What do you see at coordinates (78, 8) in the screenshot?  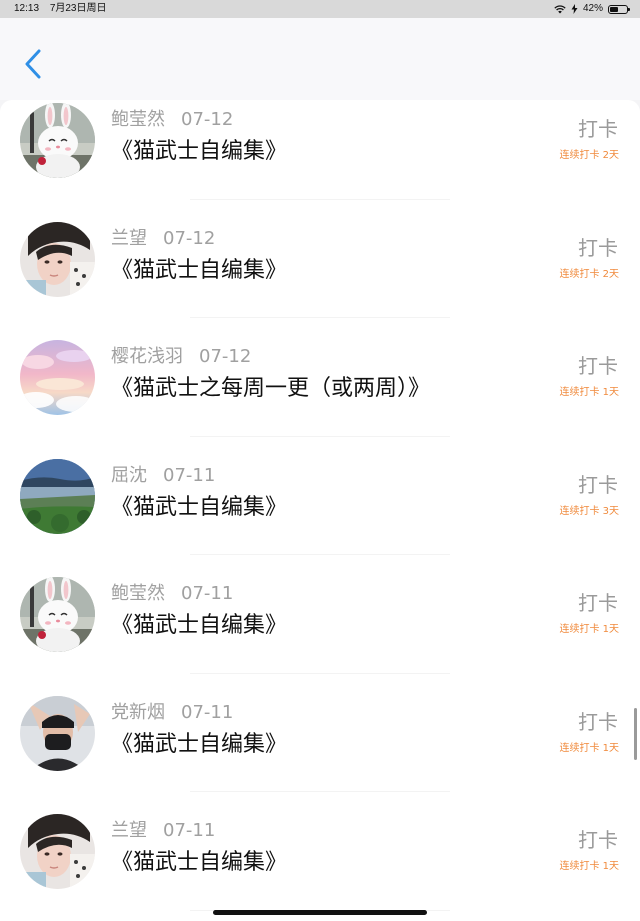 I see `status-date: 7月23日周日` at bounding box center [78, 8].